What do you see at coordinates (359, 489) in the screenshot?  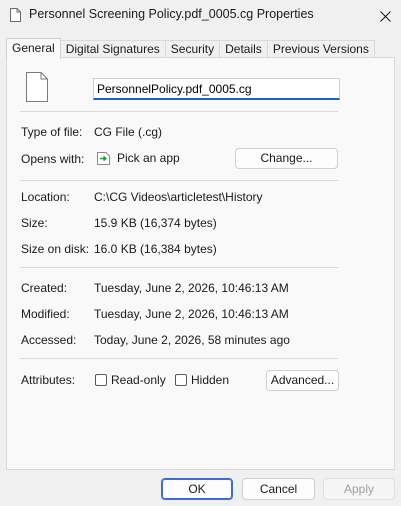 I see `apply-button: Apply` at bounding box center [359, 489].